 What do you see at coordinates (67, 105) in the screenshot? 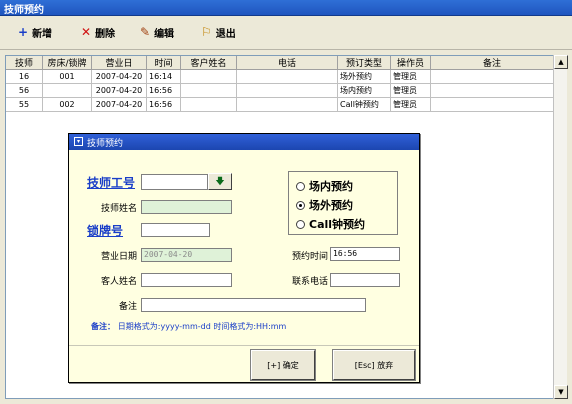
I see `table-cell: 002` at bounding box center [67, 105].